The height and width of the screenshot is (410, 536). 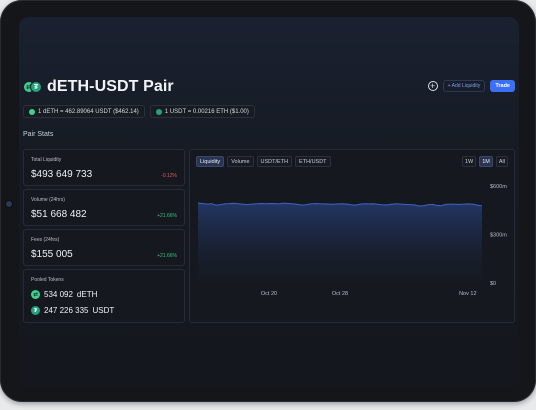 I want to click on stat-card-total-liquidity: Total Liquidity $493 649 733 -0.12%, so click(x=104, y=167).